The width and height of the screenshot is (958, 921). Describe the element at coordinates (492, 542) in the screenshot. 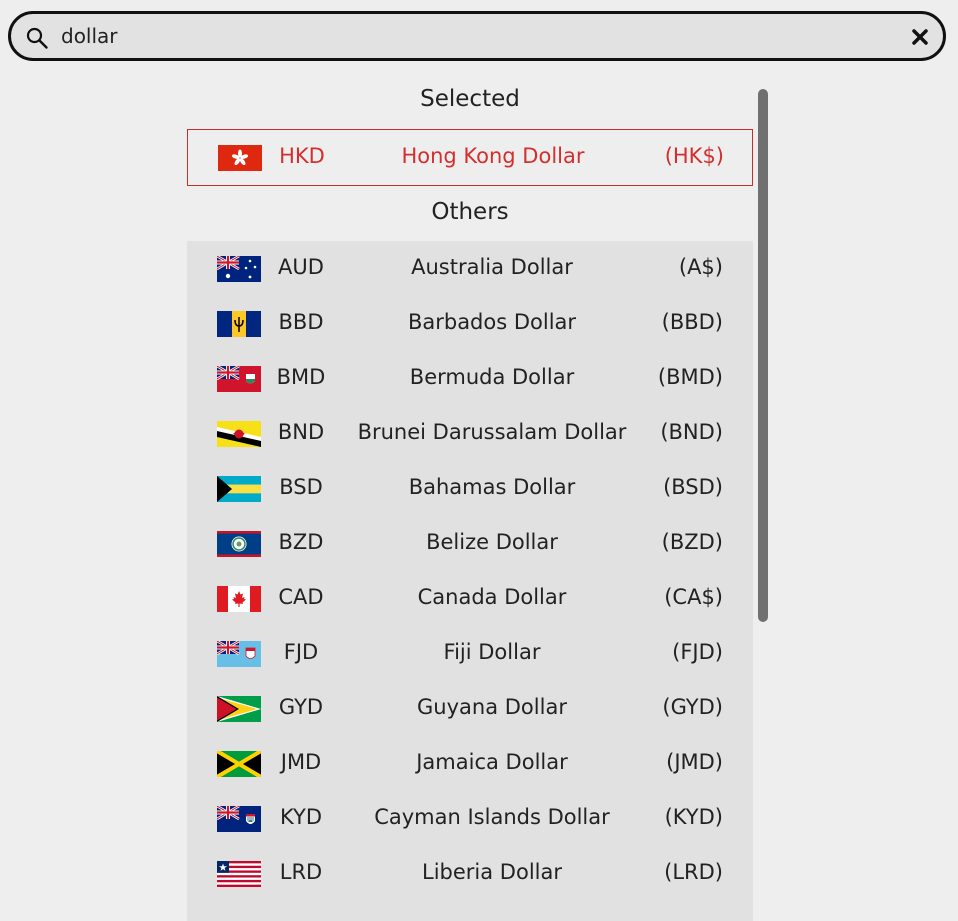

I see `currency-name: Belize Dollar` at that location.